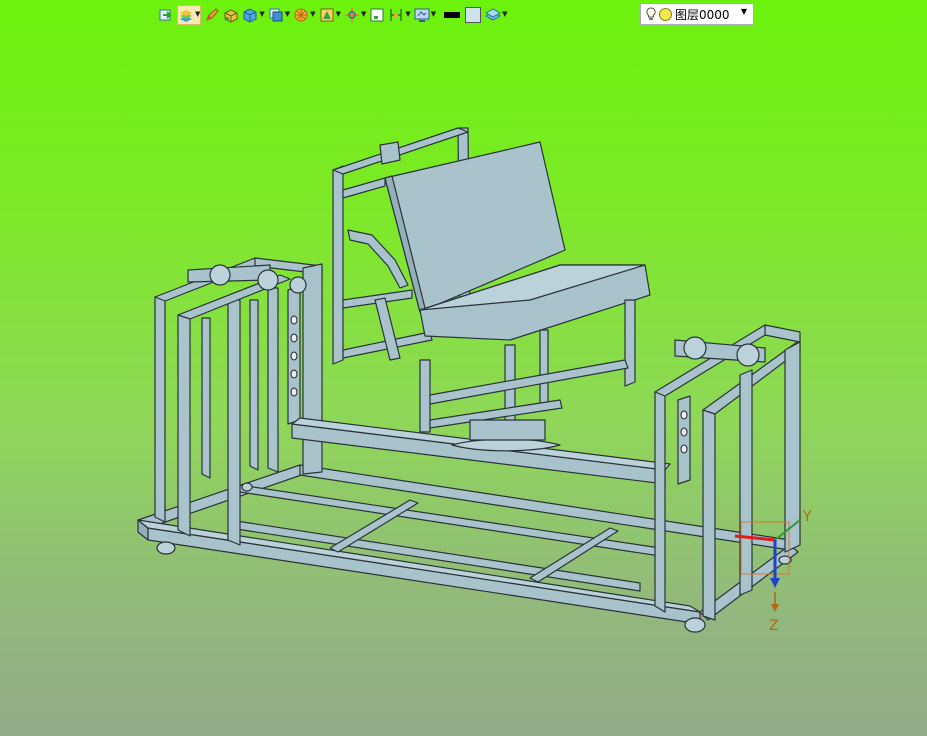 This screenshot has height=736, width=927. I want to click on right-tower-holes, so click(684, 432).